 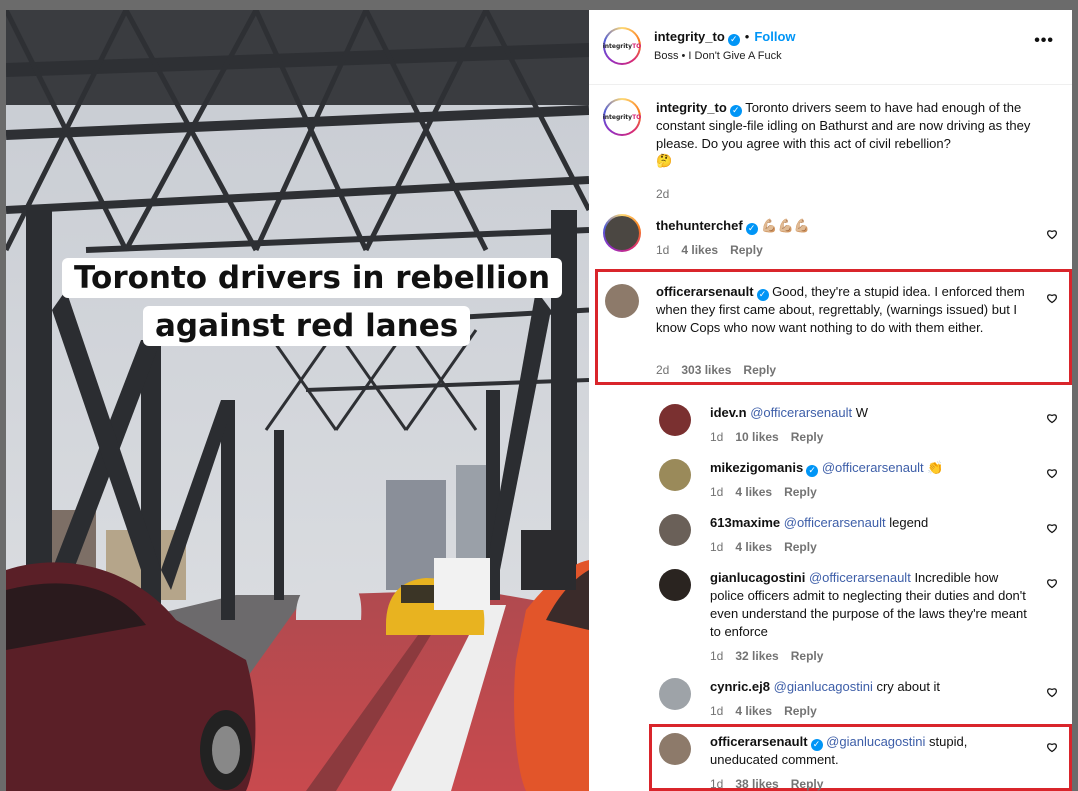 What do you see at coordinates (841, 226) in the screenshot?
I see `comment-text: thehunterchef ✓ 💪🏼💪🏼💪🏼` at bounding box center [841, 226].